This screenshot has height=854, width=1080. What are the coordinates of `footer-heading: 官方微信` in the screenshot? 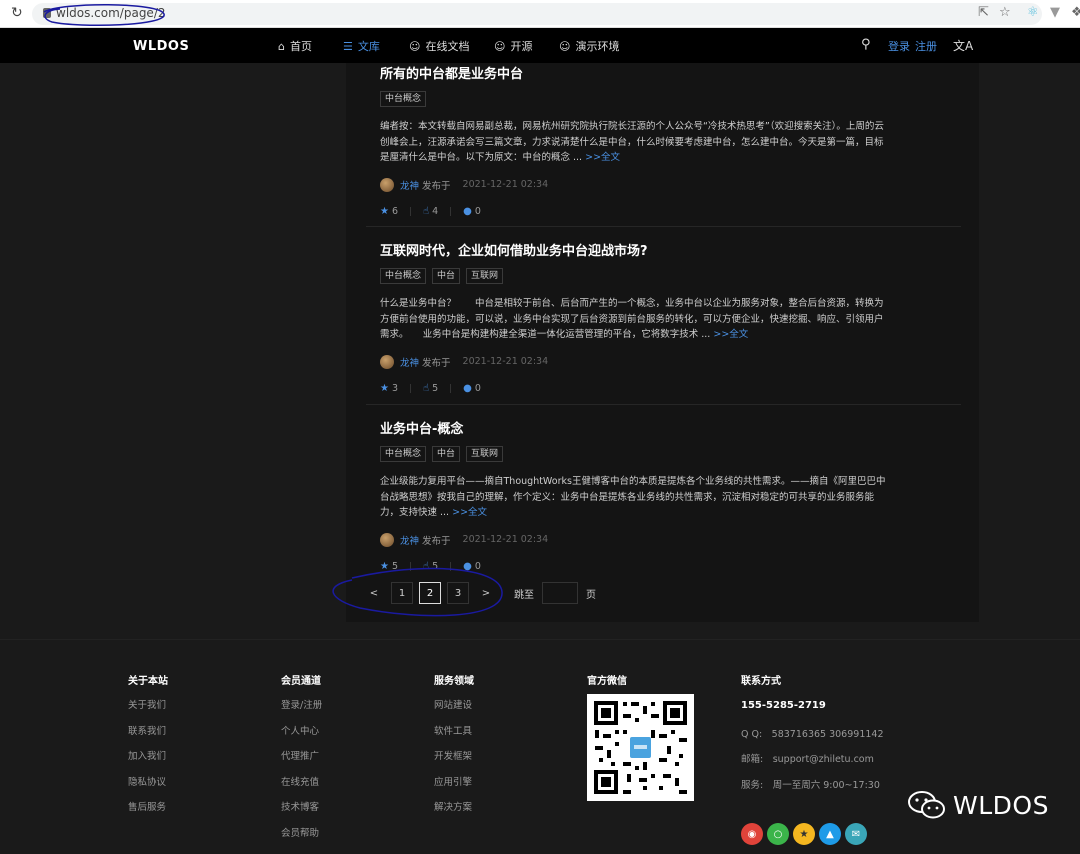 It's located at (607, 681).